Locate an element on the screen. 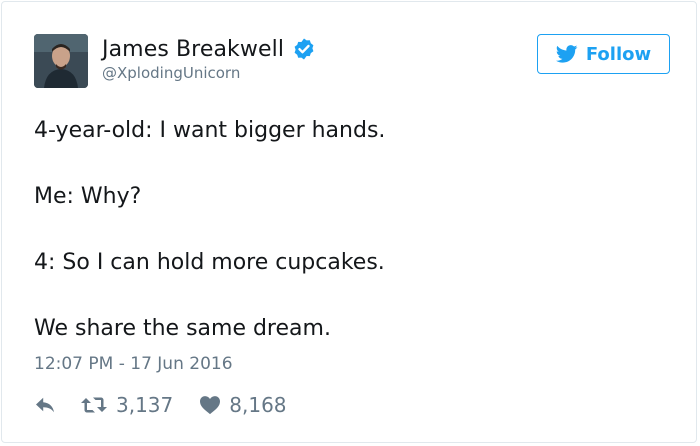  retweet-button: 3,137 is located at coordinates (126, 405).